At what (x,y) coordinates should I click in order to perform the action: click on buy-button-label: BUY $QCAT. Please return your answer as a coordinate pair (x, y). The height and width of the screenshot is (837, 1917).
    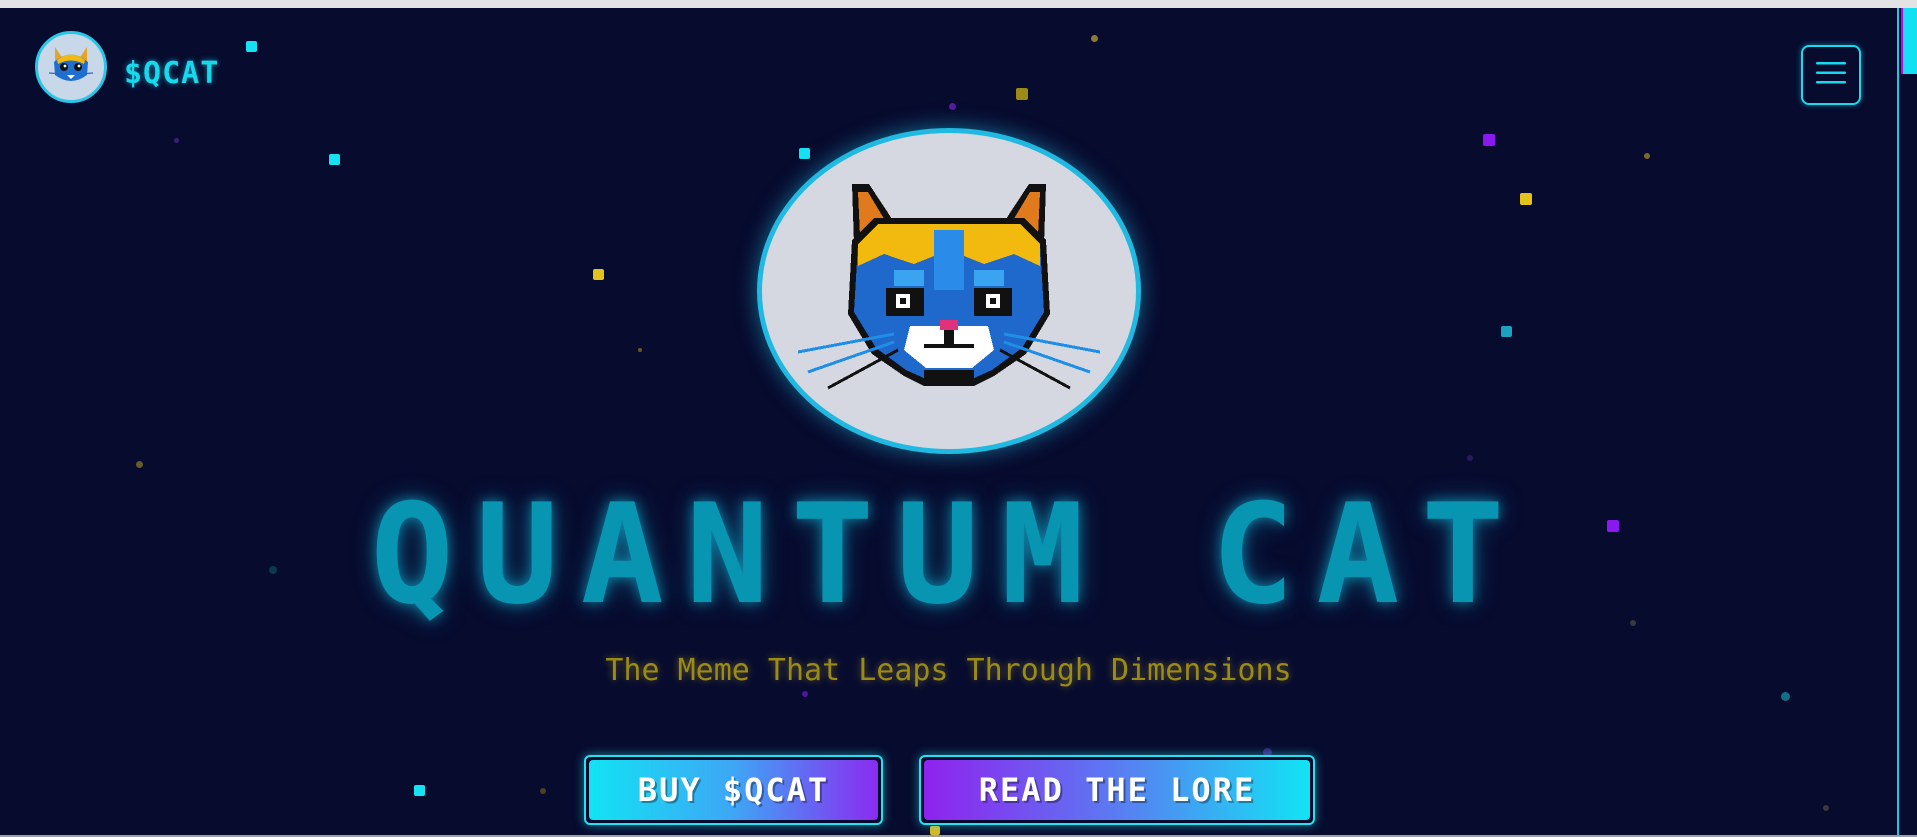
    Looking at the image, I should click on (733, 790).